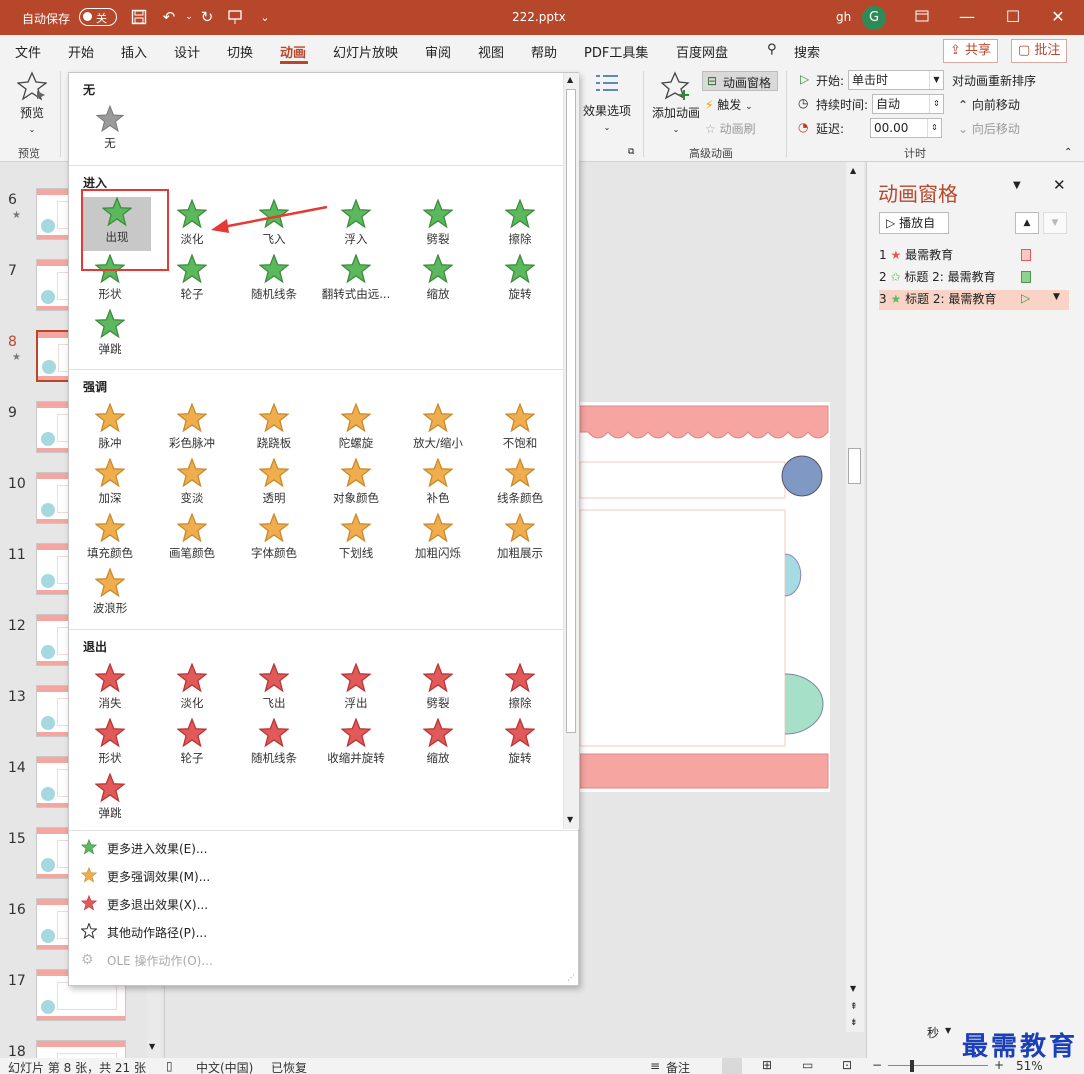 The image size is (1084, 1074). What do you see at coordinates (139, 17) in the screenshot?
I see `save-icon` at bounding box center [139, 17].